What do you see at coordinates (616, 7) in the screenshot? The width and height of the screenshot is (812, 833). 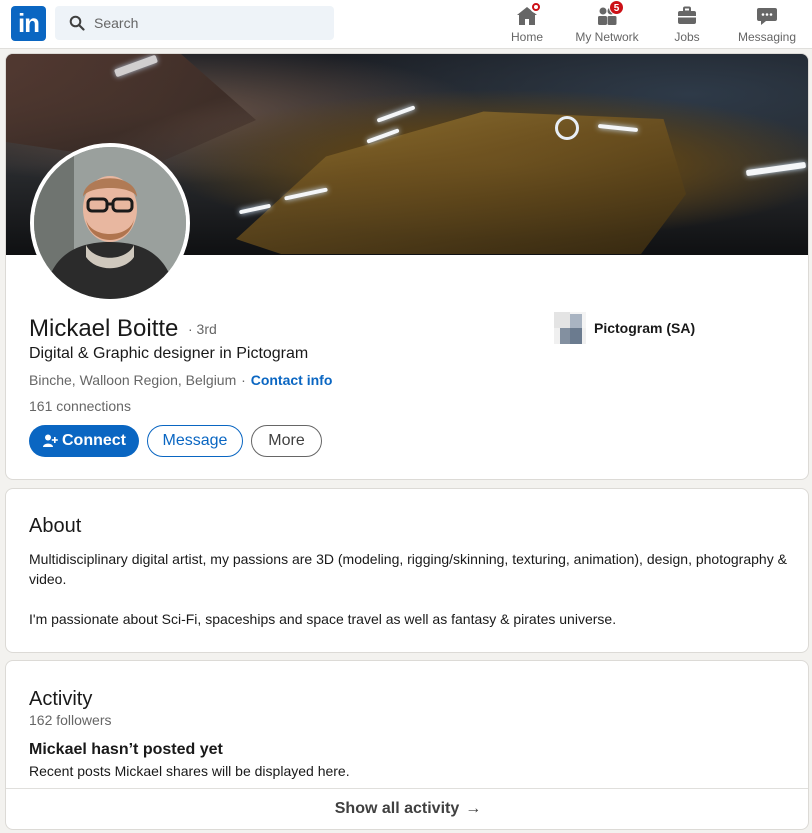 I see `network-badge: 5` at bounding box center [616, 7].